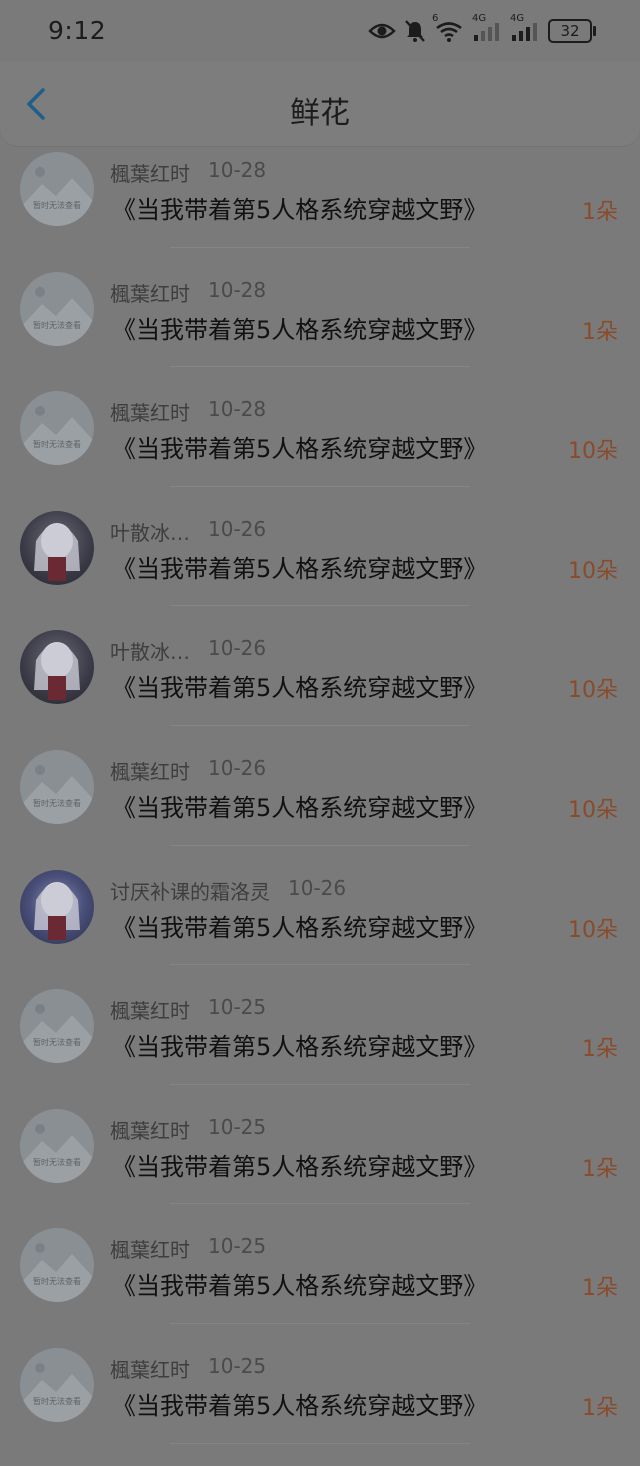 This screenshot has width=640, height=1466. Describe the element at coordinates (190, 890) in the screenshot. I see `sender-name: 讨厌补课的霜洛灵` at that location.